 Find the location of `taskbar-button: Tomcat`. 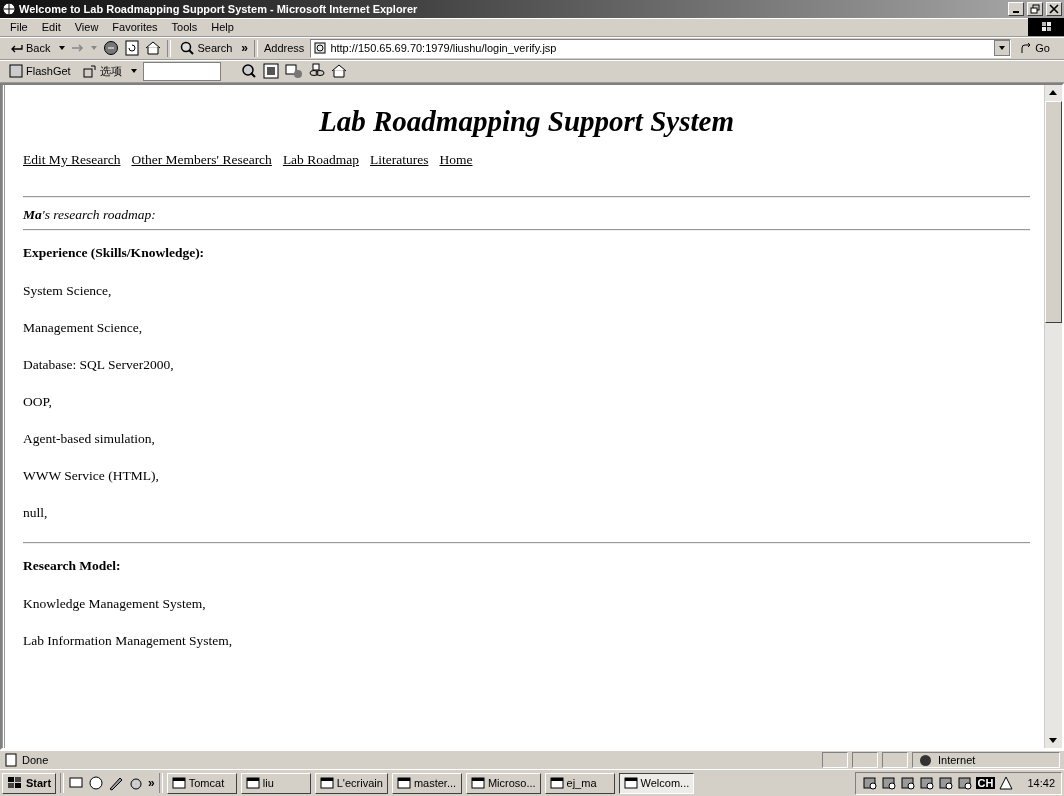

taskbar-button: Tomcat is located at coordinates (201, 783).